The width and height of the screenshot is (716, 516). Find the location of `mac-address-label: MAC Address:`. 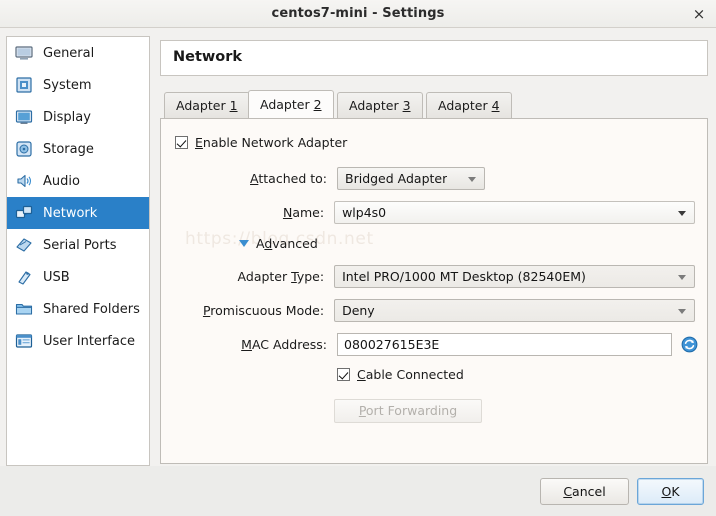

mac-address-label: MAC Address: is located at coordinates (284, 344).